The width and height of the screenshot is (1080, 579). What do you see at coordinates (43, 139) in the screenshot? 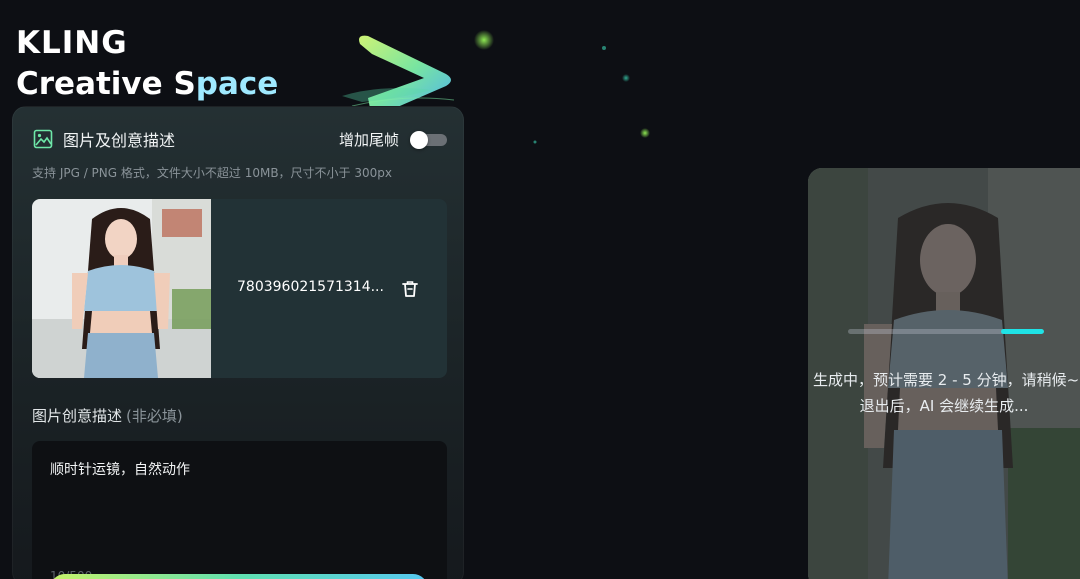
I see `image-icon` at bounding box center [43, 139].